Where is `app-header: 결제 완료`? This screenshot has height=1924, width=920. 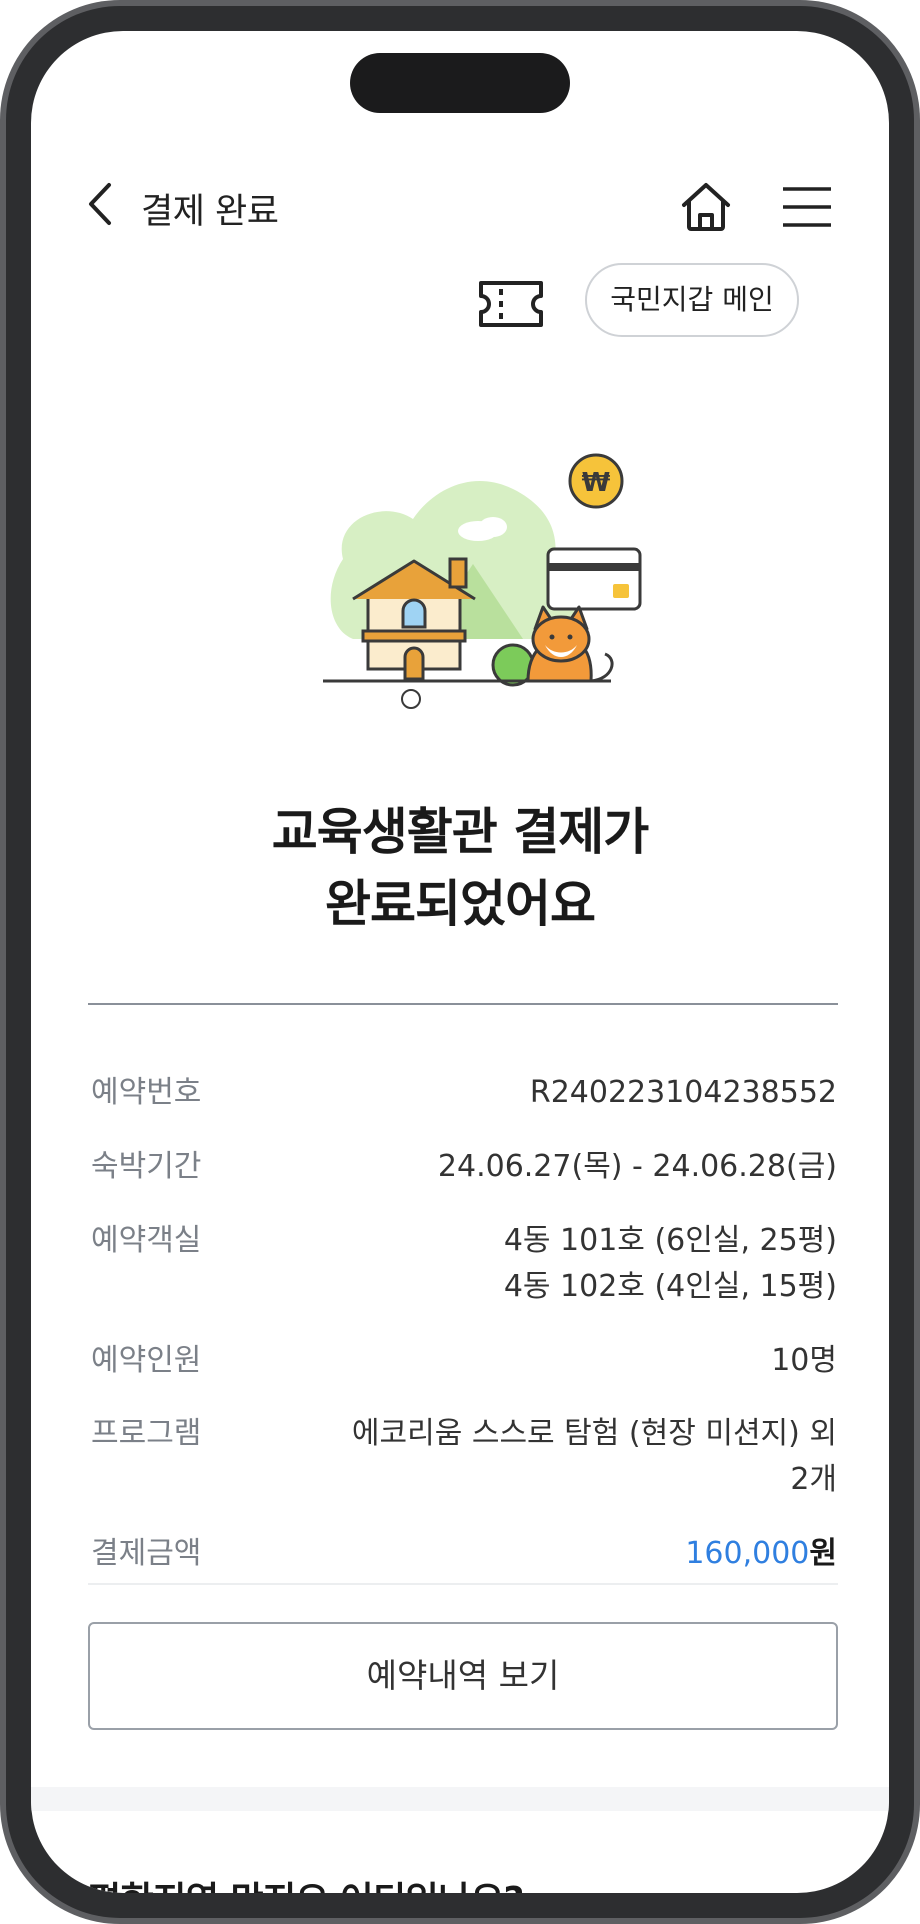 app-header: 결제 완료 is located at coordinates (460, 201).